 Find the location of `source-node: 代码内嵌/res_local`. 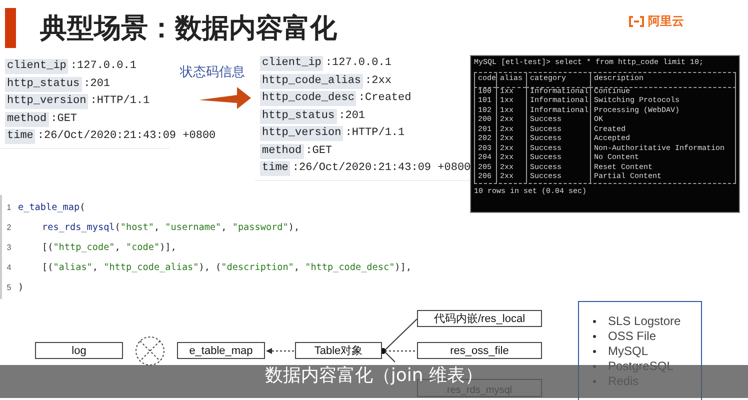

source-node: 代码内嵌/res_local is located at coordinates (479, 318).